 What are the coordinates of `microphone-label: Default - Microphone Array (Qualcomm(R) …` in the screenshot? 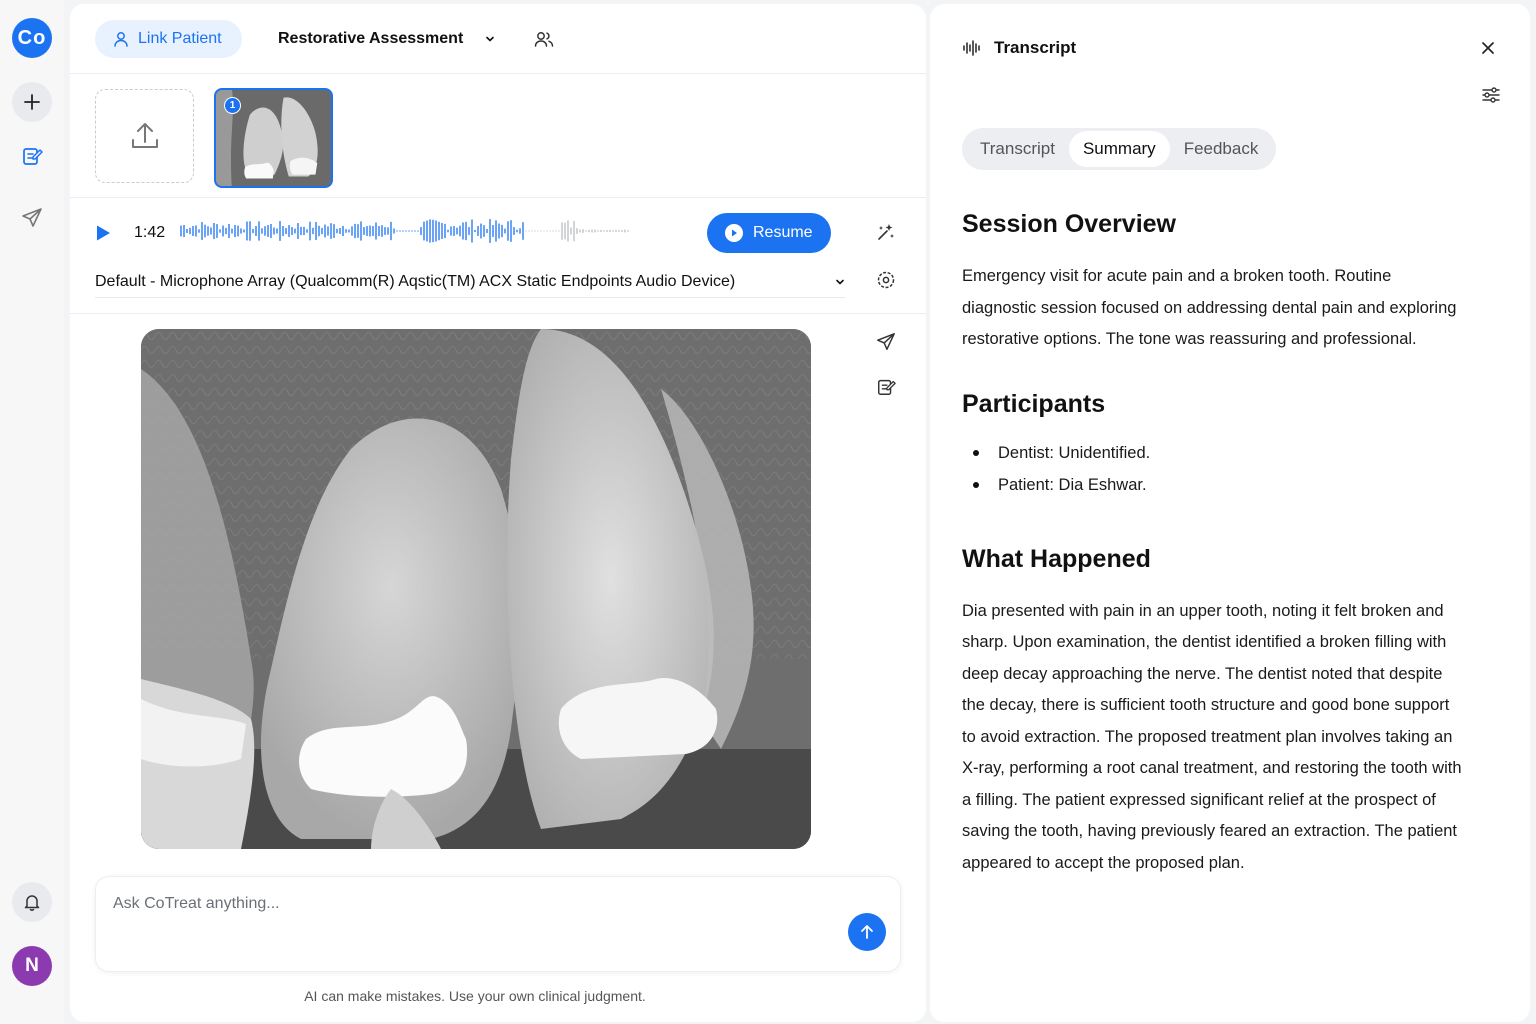 It's located at (415, 281).